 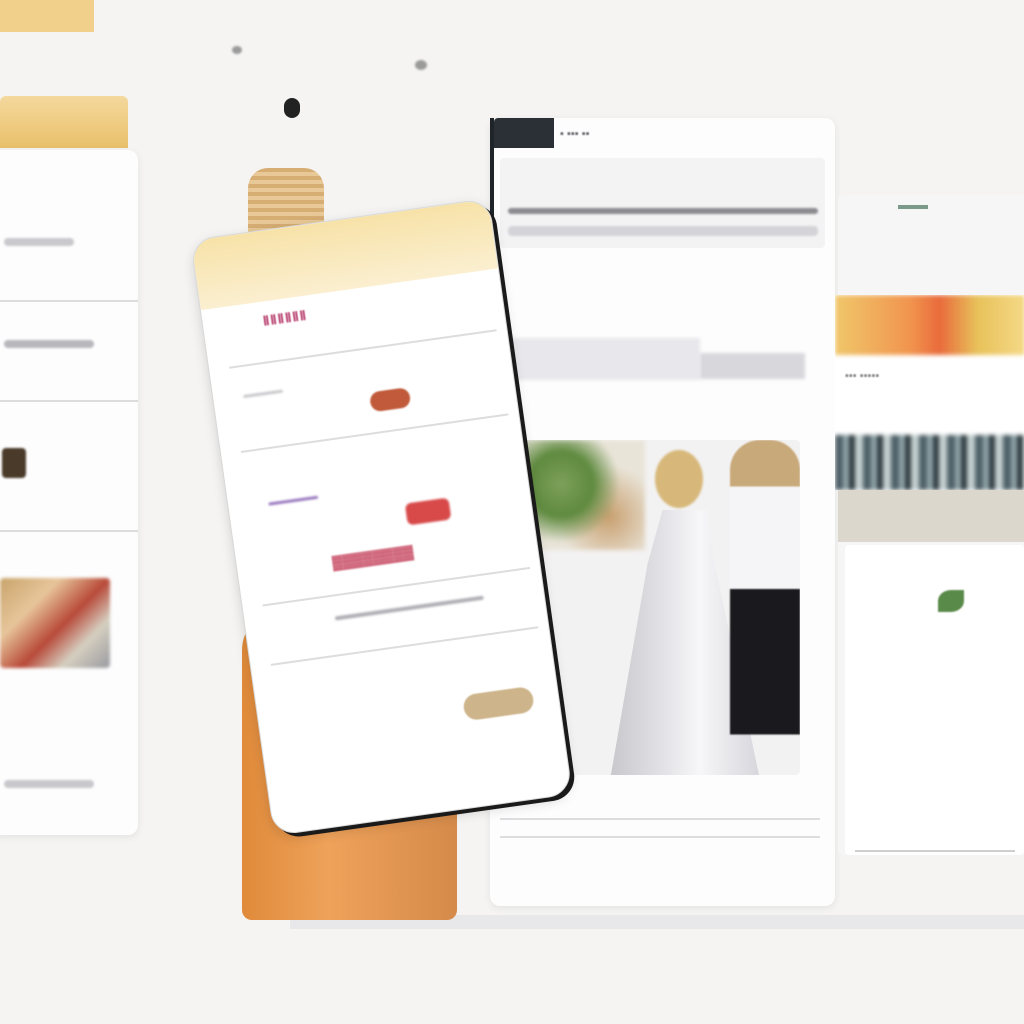 I want to click on leaf-icon, so click(x=951, y=601).